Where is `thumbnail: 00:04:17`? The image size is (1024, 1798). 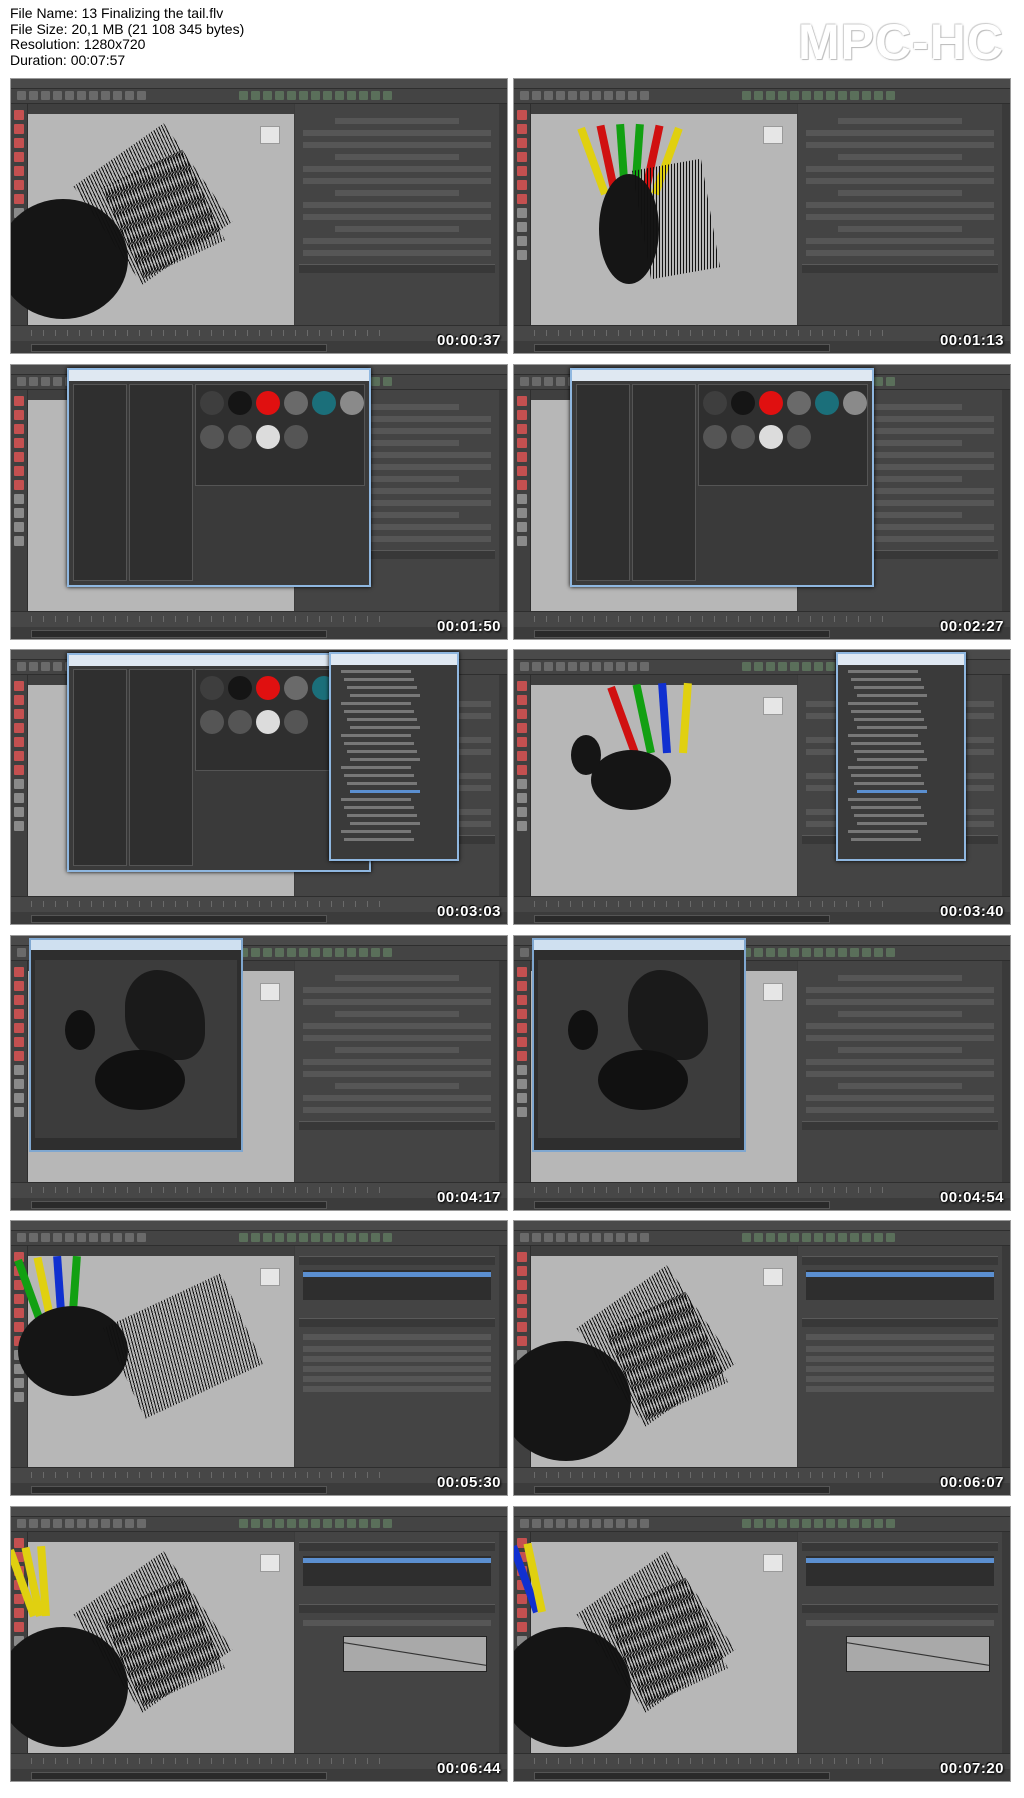
thumbnail: 00:04:17 is located at coordinates (259, 1073).